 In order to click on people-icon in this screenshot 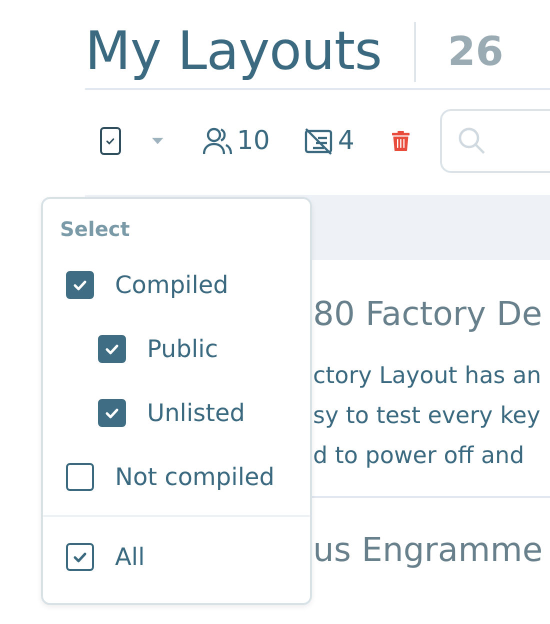, I will do `click(217, 141)`.